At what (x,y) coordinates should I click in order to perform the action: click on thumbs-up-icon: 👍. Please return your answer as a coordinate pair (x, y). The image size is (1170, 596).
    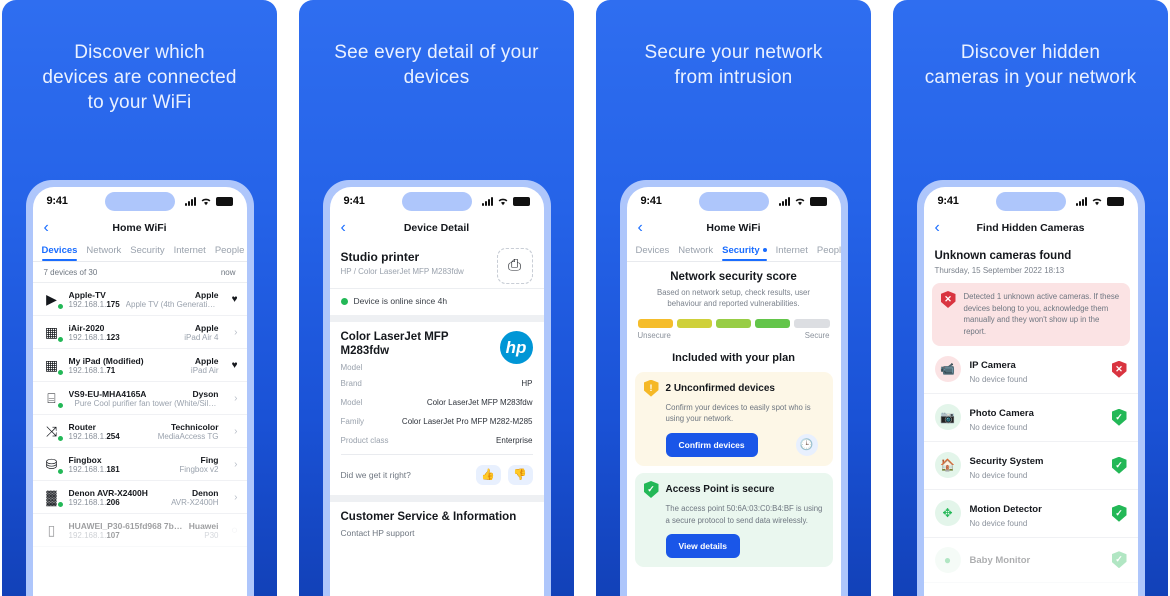
    Looking at the image, I should click on (488, 474).